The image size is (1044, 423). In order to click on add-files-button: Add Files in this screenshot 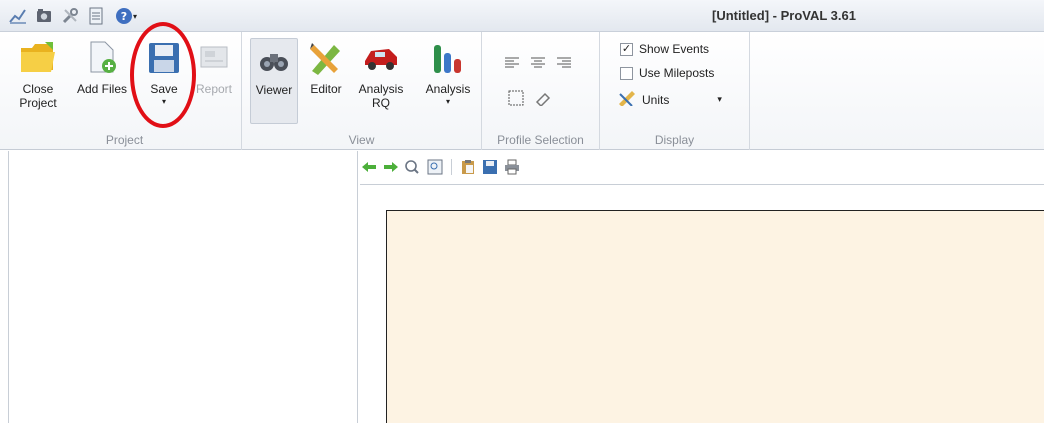, I will do `click(102, 67)`.